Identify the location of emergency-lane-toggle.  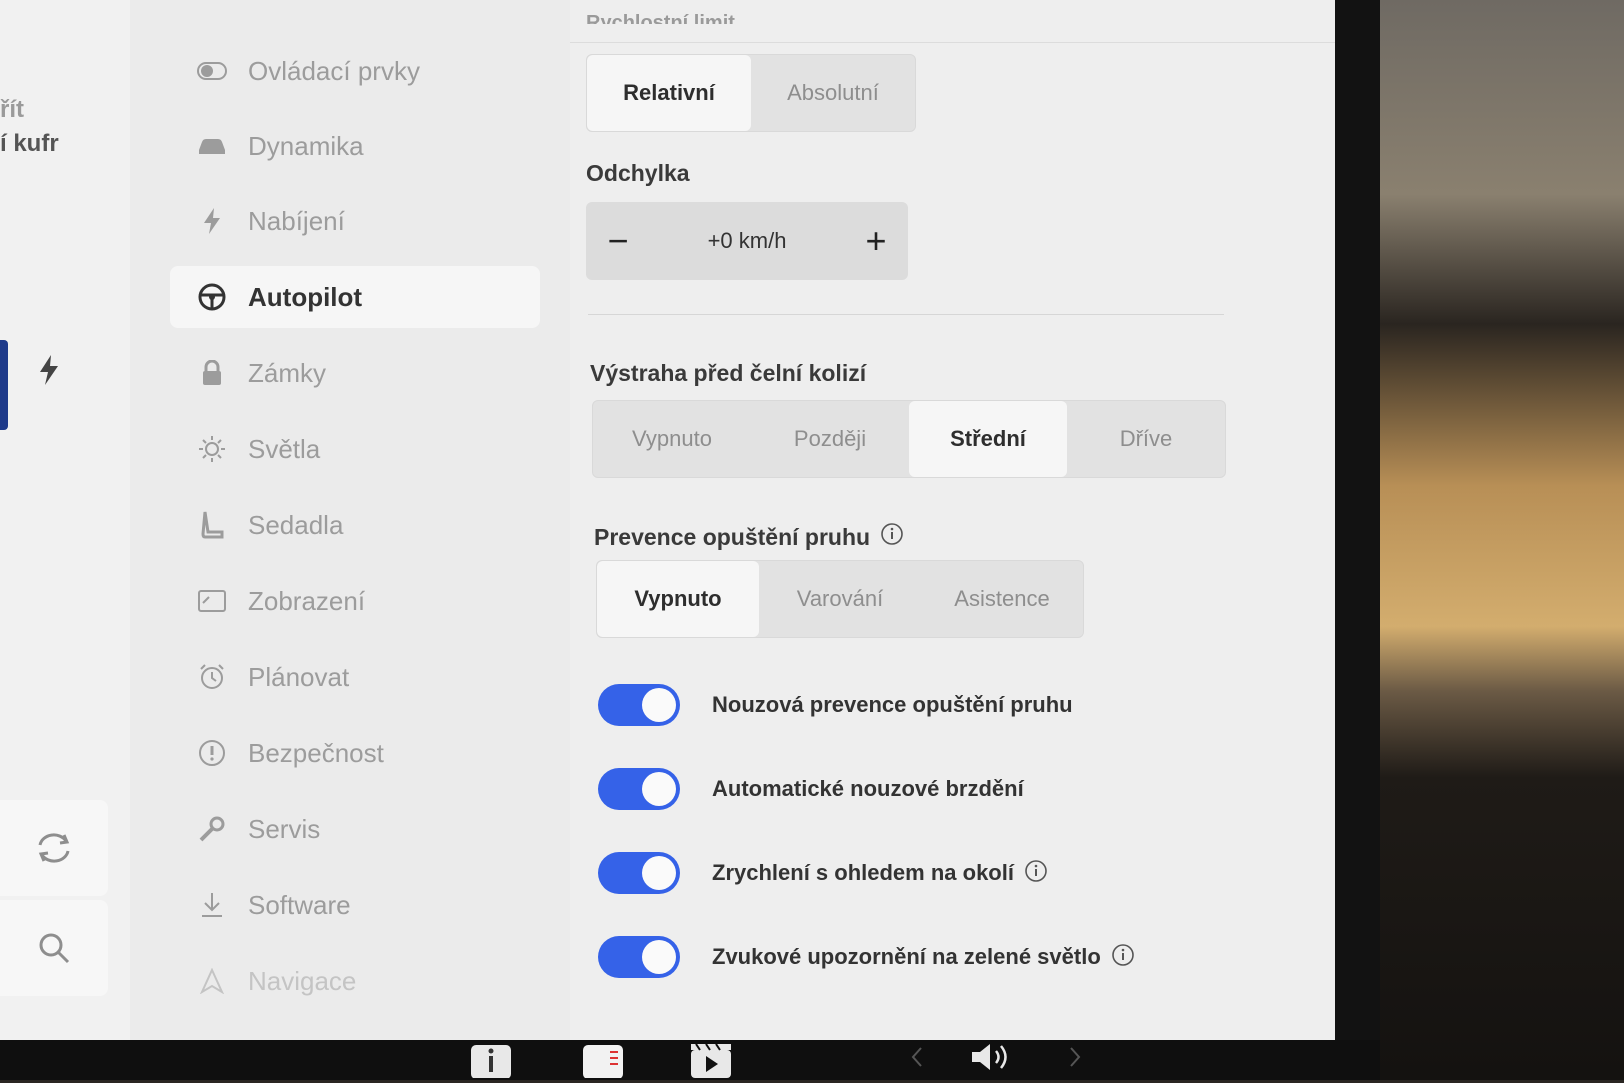
(639, 705).